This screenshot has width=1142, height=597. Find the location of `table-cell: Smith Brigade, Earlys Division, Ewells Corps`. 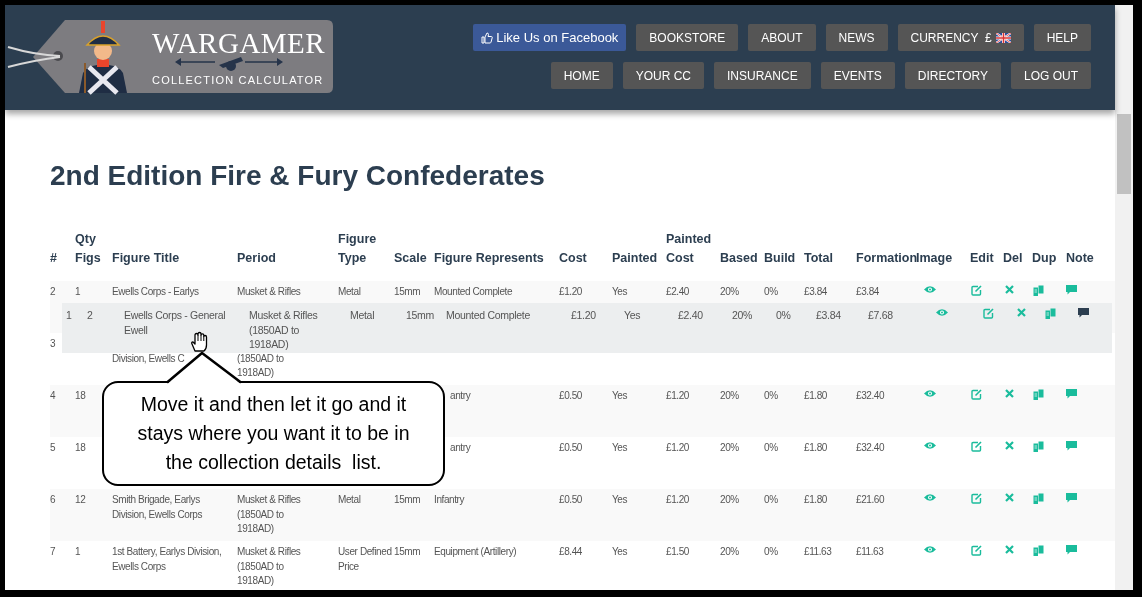

table-cell: Smith Brigade, Earlys Division, Ewells Corps is located at coordinates (157, 507).